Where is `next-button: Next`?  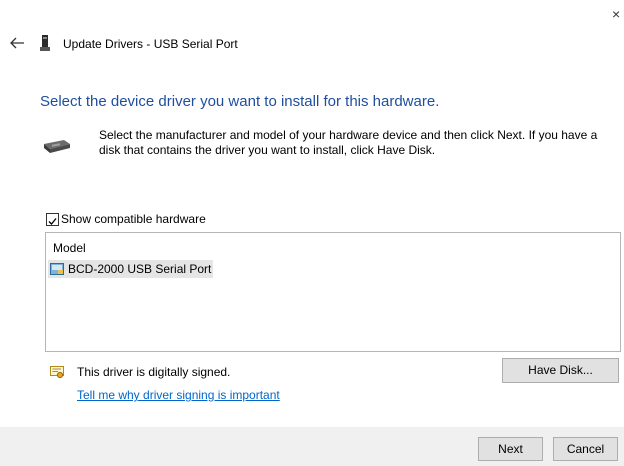
next-button: Next is located at coordinates (510, 449).